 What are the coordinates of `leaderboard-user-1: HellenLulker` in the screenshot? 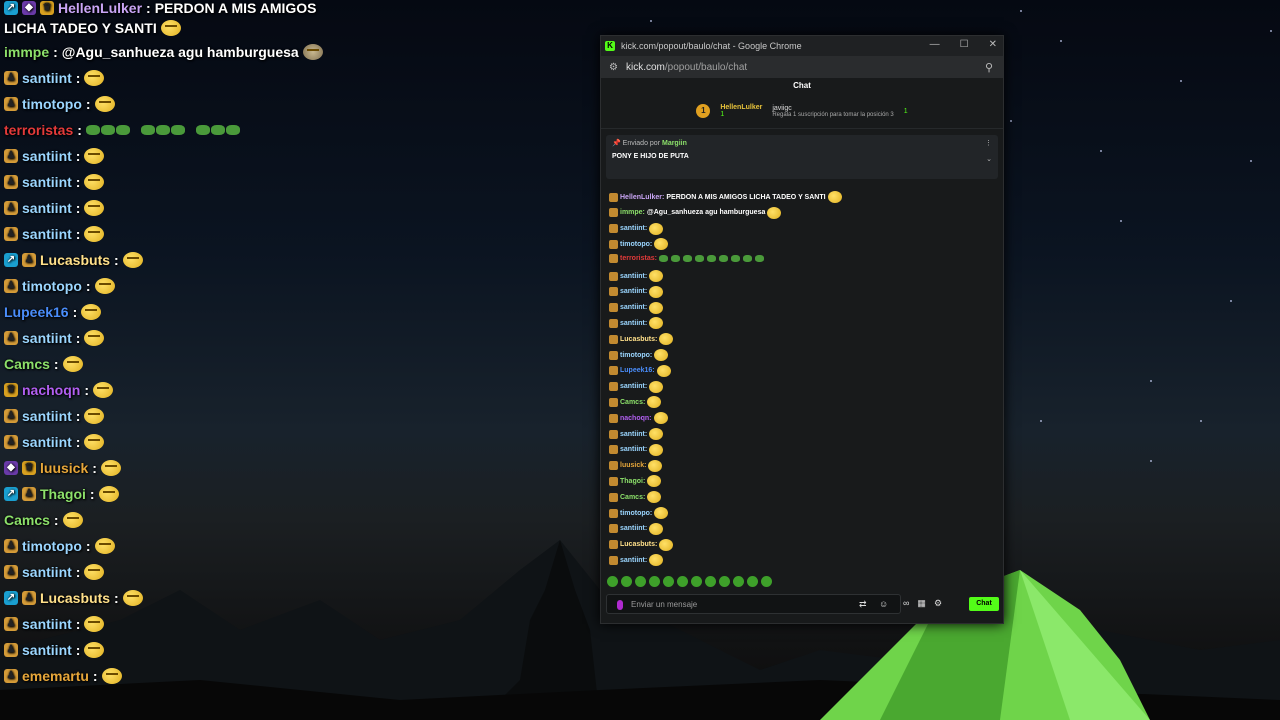 It's located at (741, 107).